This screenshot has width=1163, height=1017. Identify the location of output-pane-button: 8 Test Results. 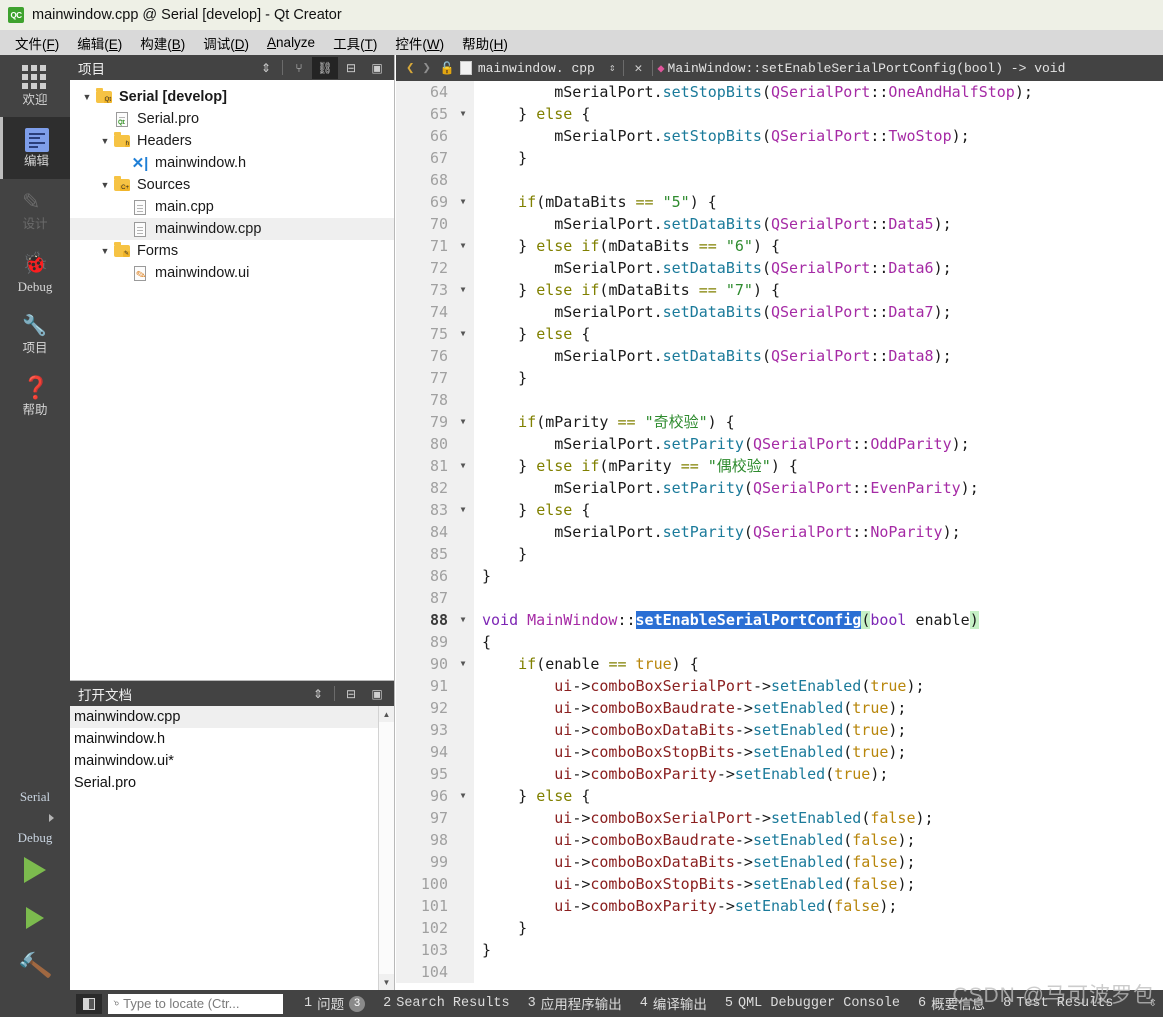
(1058, 1003).